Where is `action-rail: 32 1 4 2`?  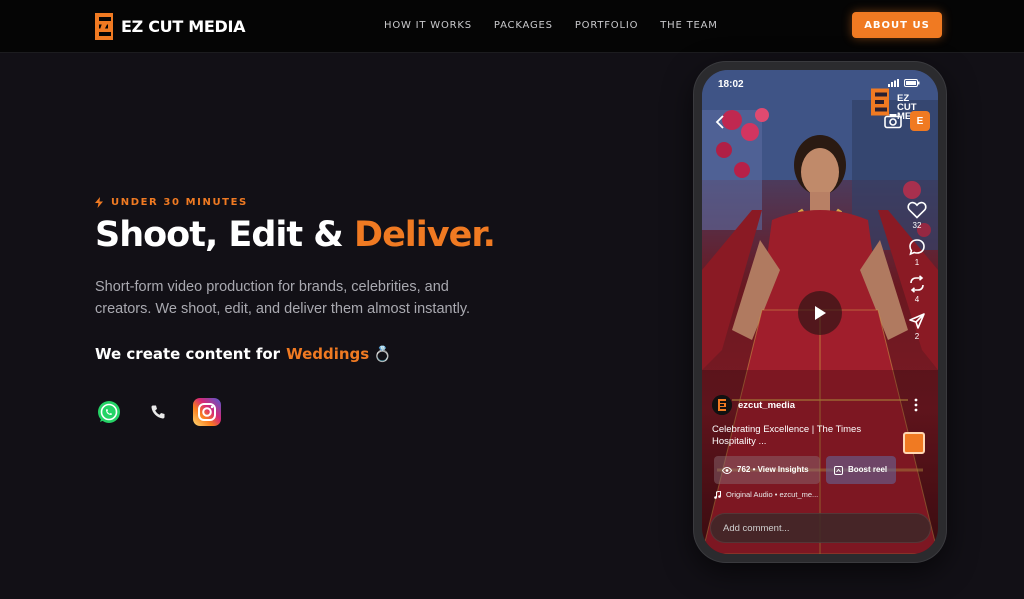 action-rail: 32 1 4 2 is located at coordinates (917, 275).